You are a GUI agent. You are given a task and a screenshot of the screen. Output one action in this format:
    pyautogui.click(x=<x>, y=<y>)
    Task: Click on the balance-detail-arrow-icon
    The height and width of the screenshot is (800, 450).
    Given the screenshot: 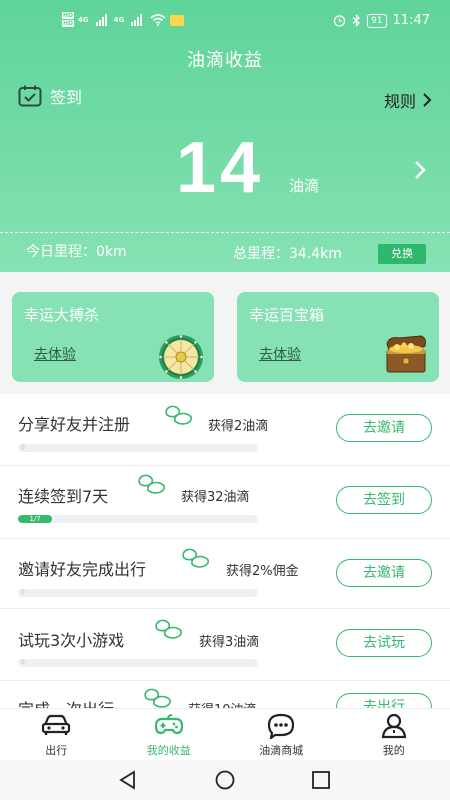 What is the action you would take?
    pyautogui.click(x=420, y=170)
    